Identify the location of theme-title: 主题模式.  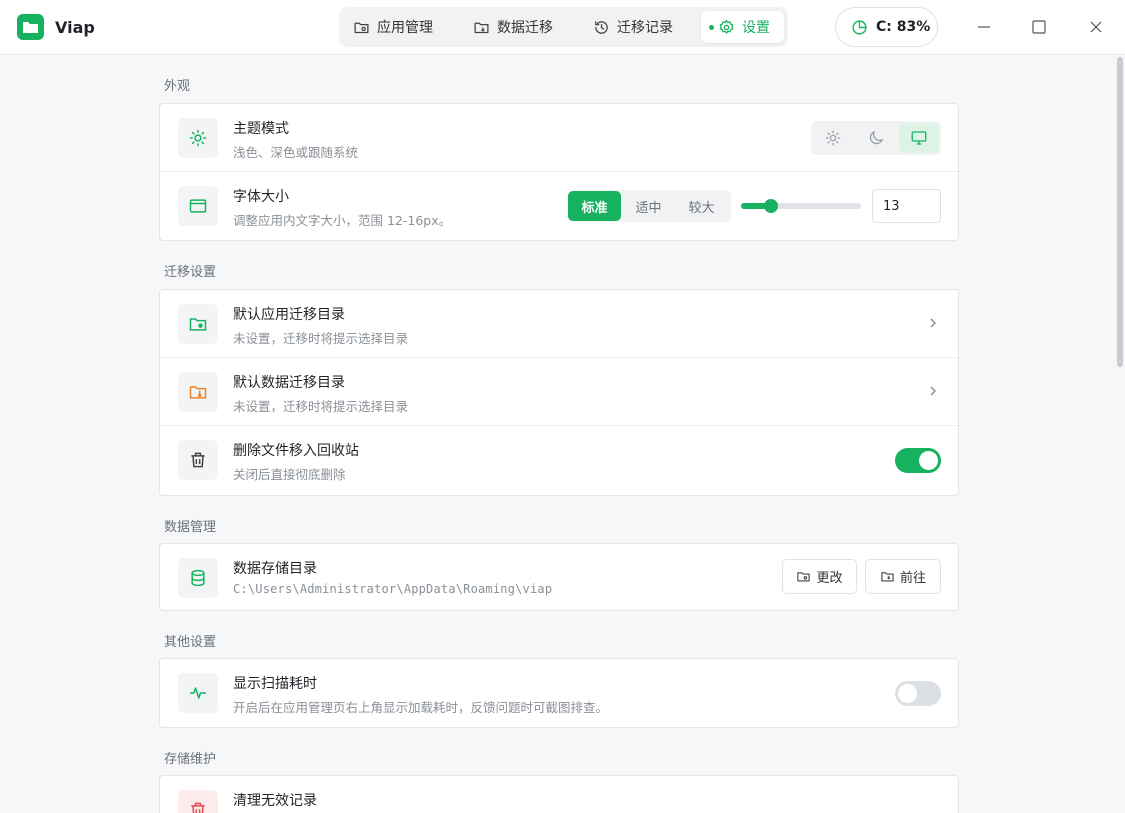
(261, 129).